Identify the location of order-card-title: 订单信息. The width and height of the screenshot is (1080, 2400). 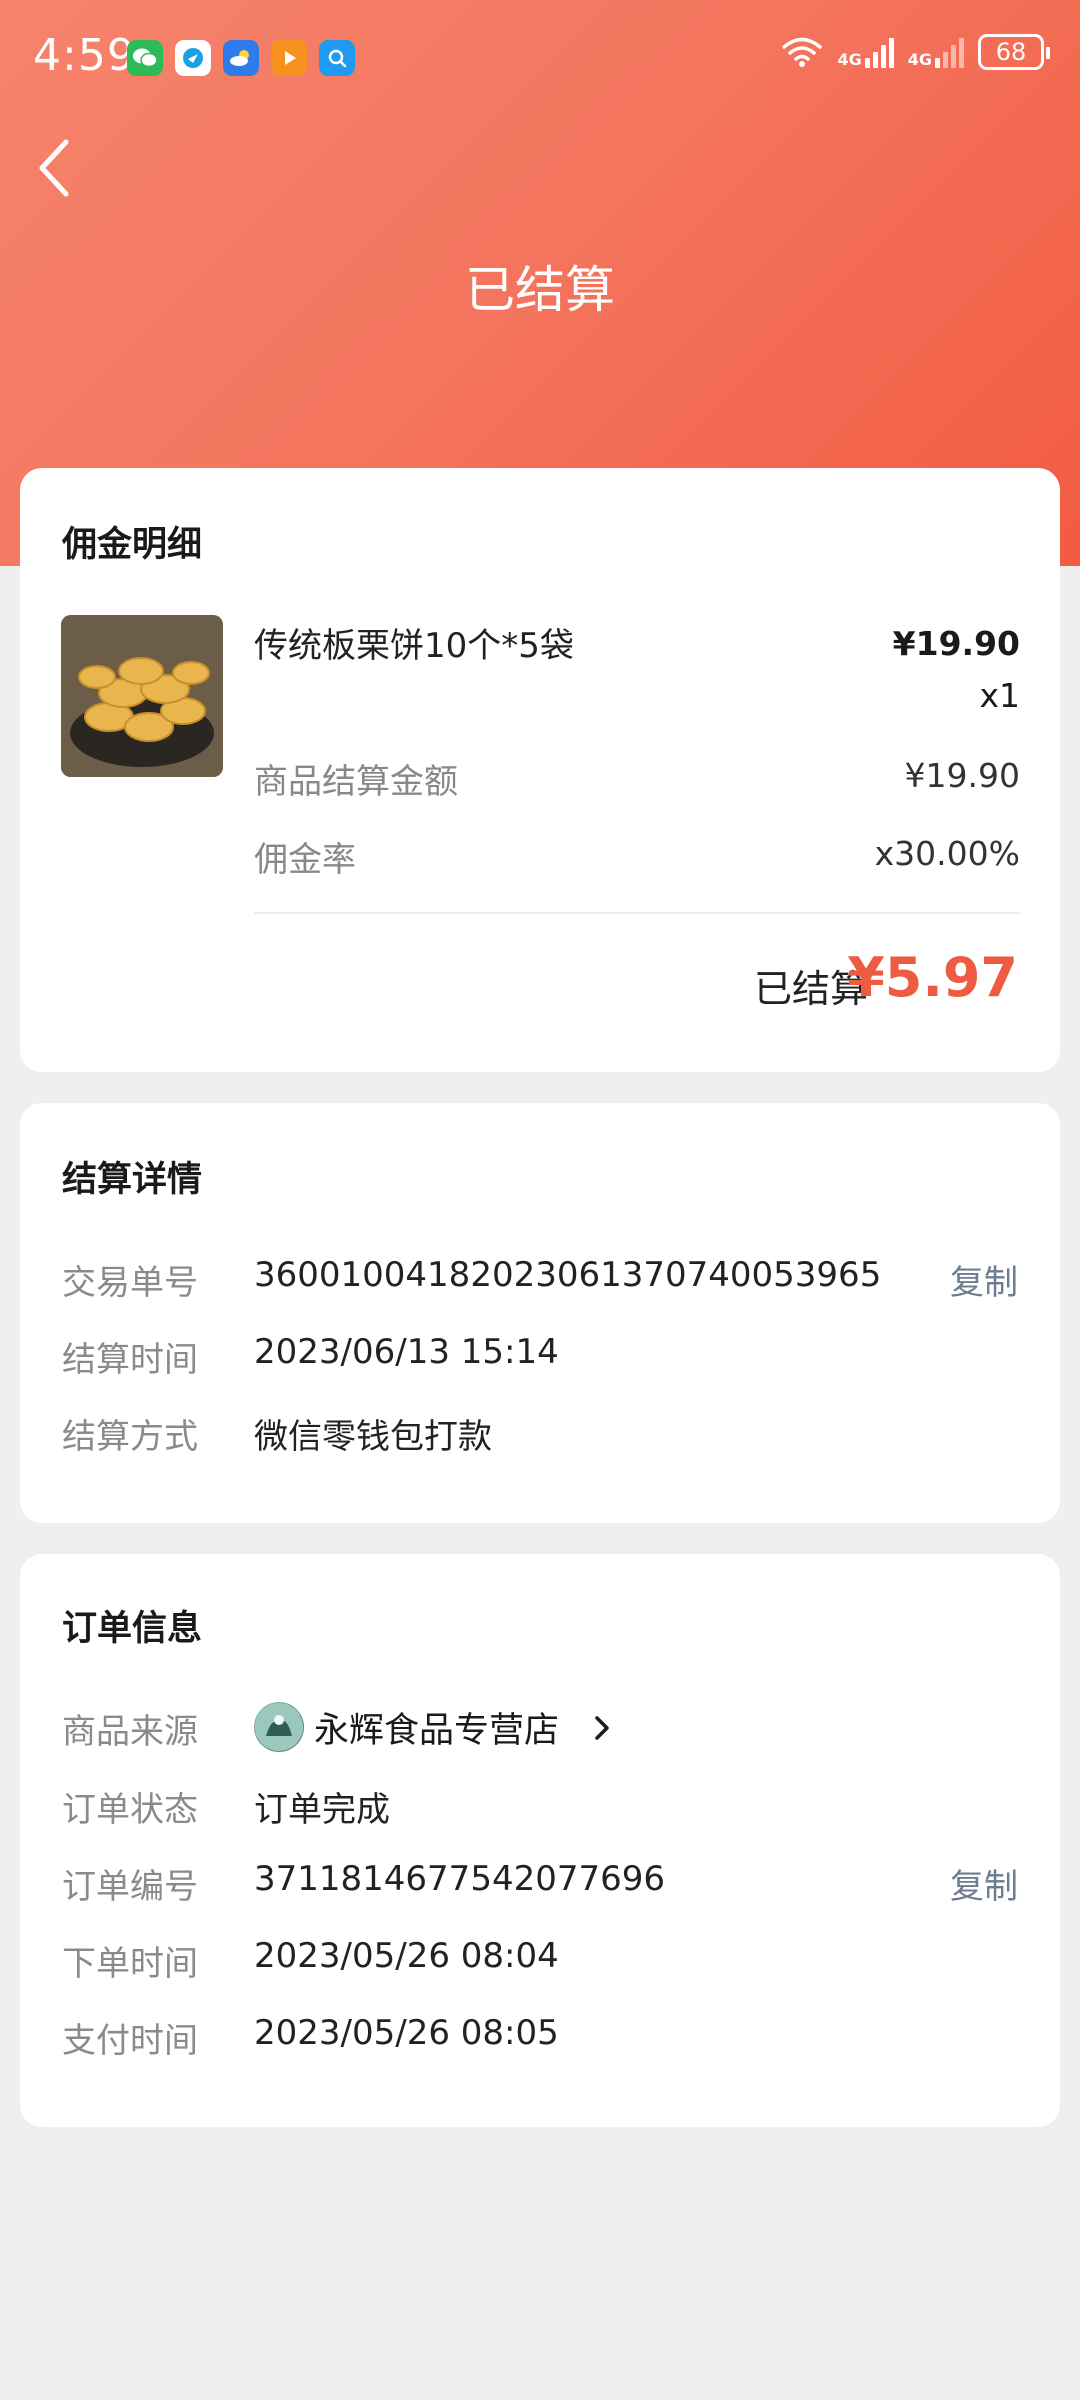
(132, 1629).